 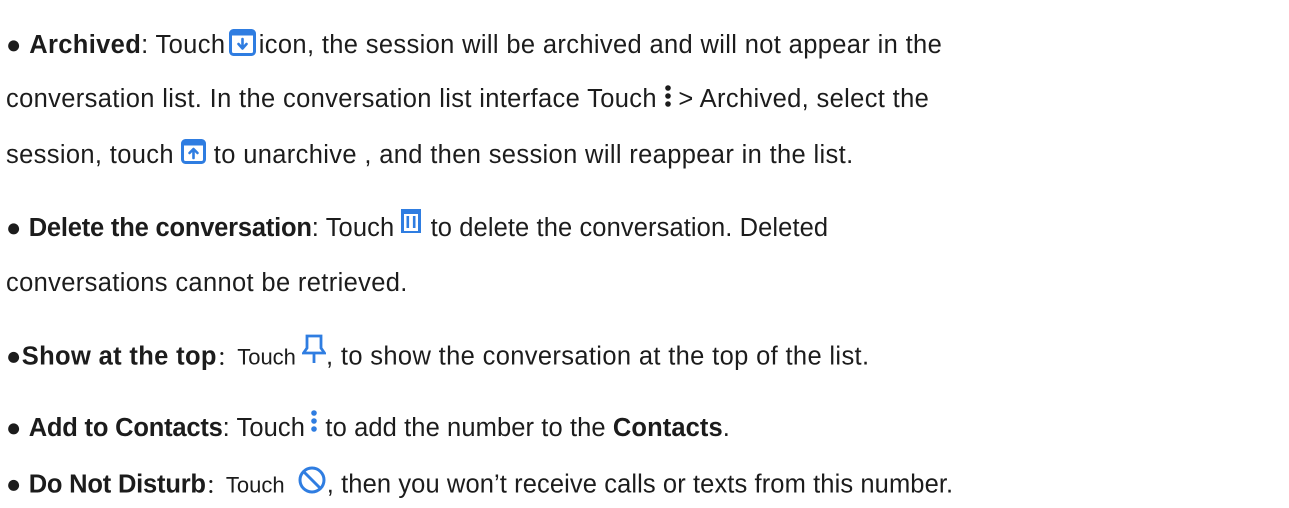 What do you see at coordinates (94, 155) in the screenshot?
I see `archived-text-5: session, touch` at bounding box center [94, 155].